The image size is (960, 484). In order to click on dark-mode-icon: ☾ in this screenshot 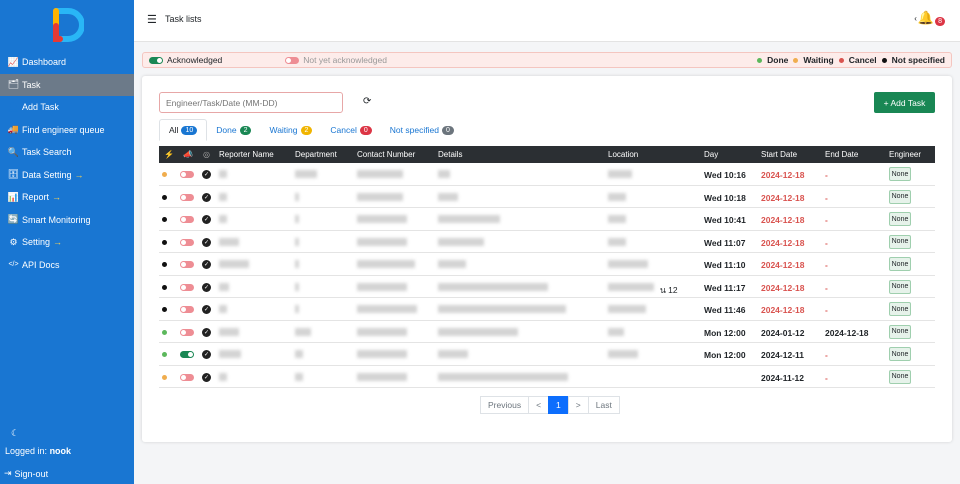, I will do `click(15, 433)`.